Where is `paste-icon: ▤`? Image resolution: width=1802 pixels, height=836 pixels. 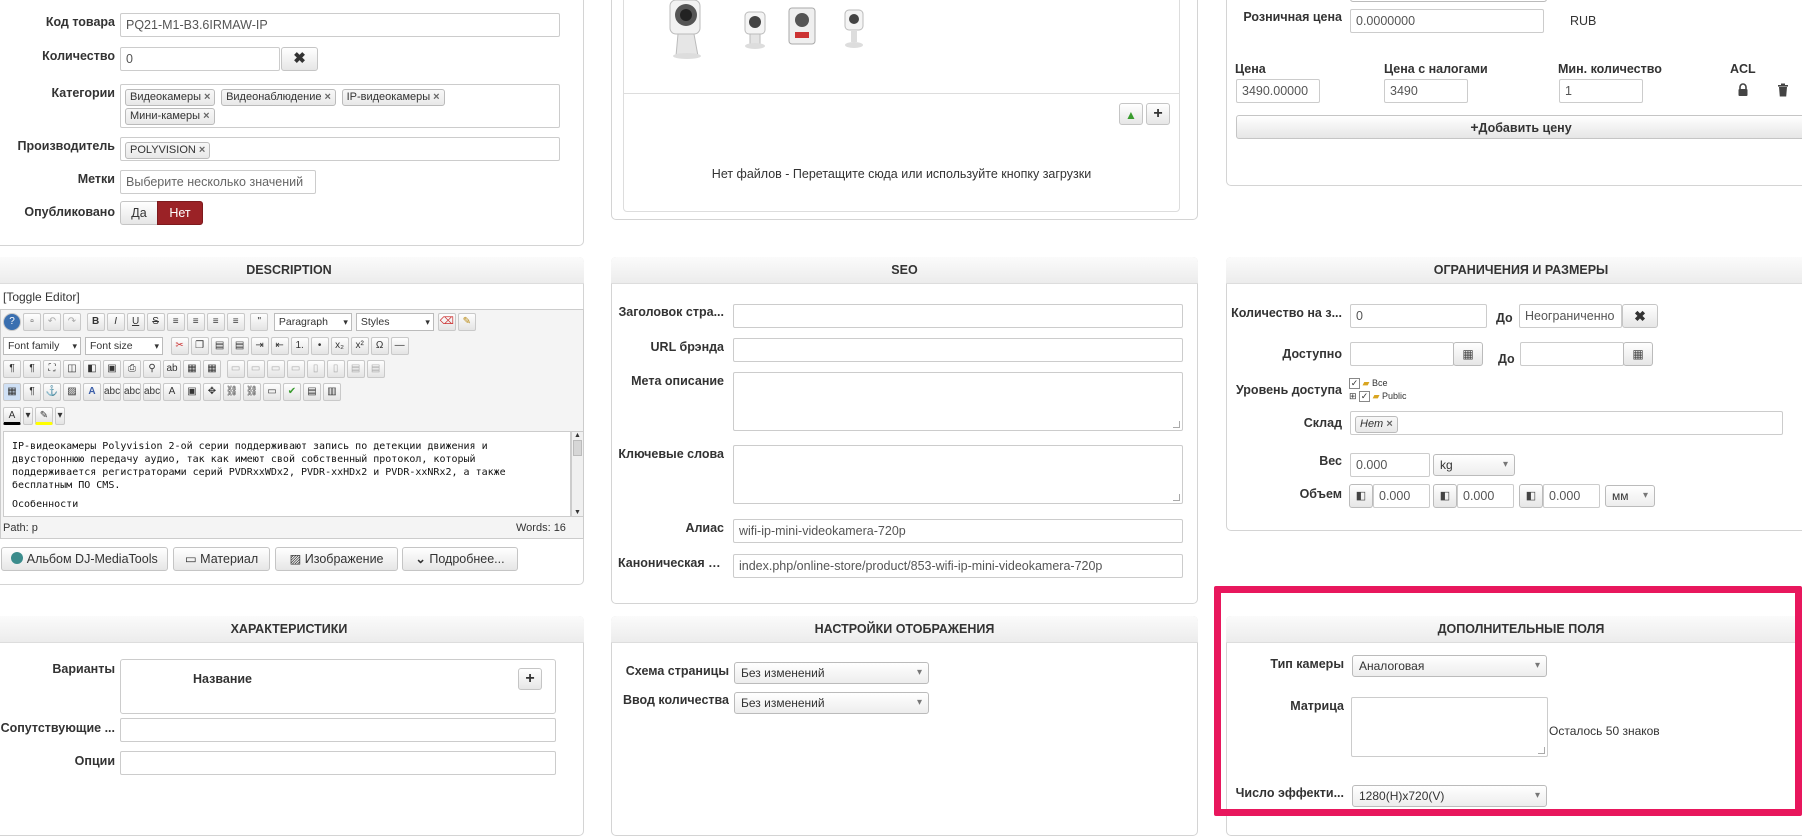
paste-icon: ▤ is located at coordinates (219, 346).